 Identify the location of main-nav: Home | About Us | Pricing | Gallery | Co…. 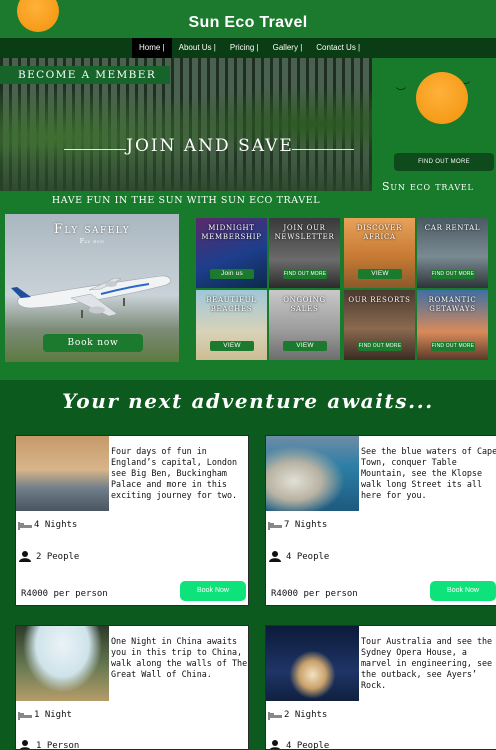
(248, 48).